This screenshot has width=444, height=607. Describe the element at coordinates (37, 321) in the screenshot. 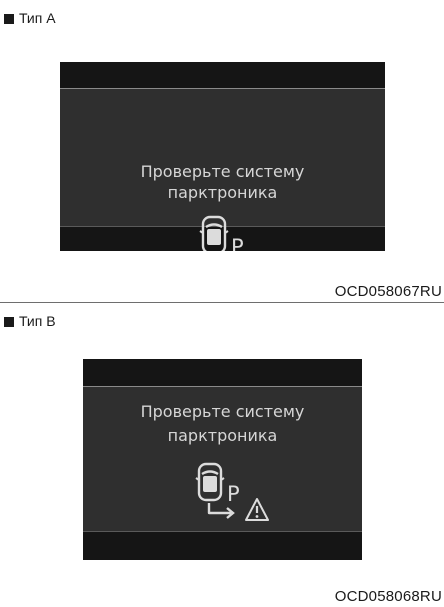

I see `panel-b-label: Тип B` at that location.